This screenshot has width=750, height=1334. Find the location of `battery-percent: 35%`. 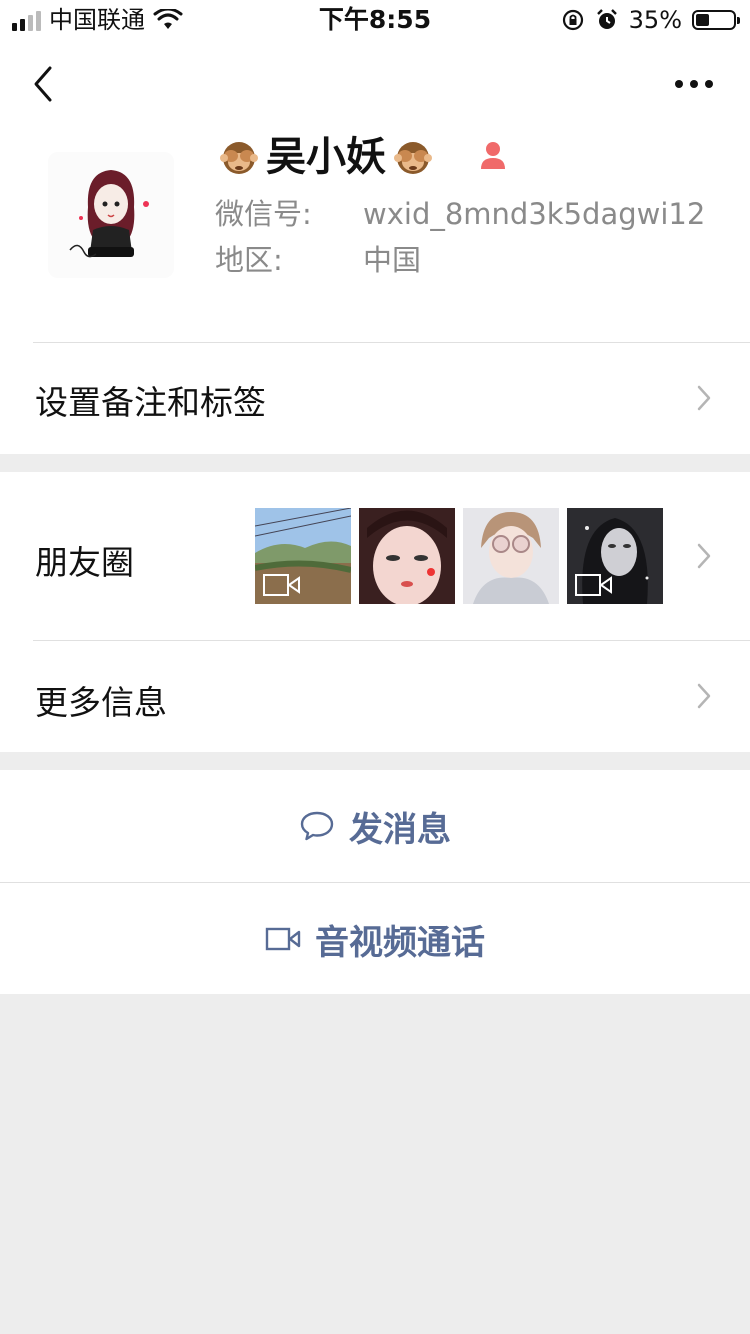

battery-percent: 35% is located at coordinates (655, 20).